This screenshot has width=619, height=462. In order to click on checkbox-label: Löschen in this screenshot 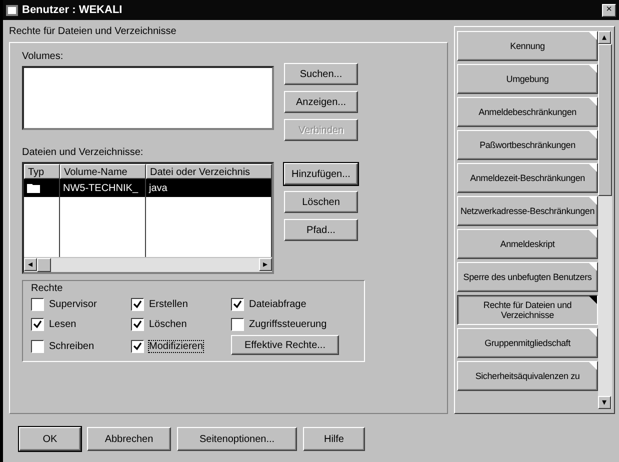, I will do `click(168, 324)`.